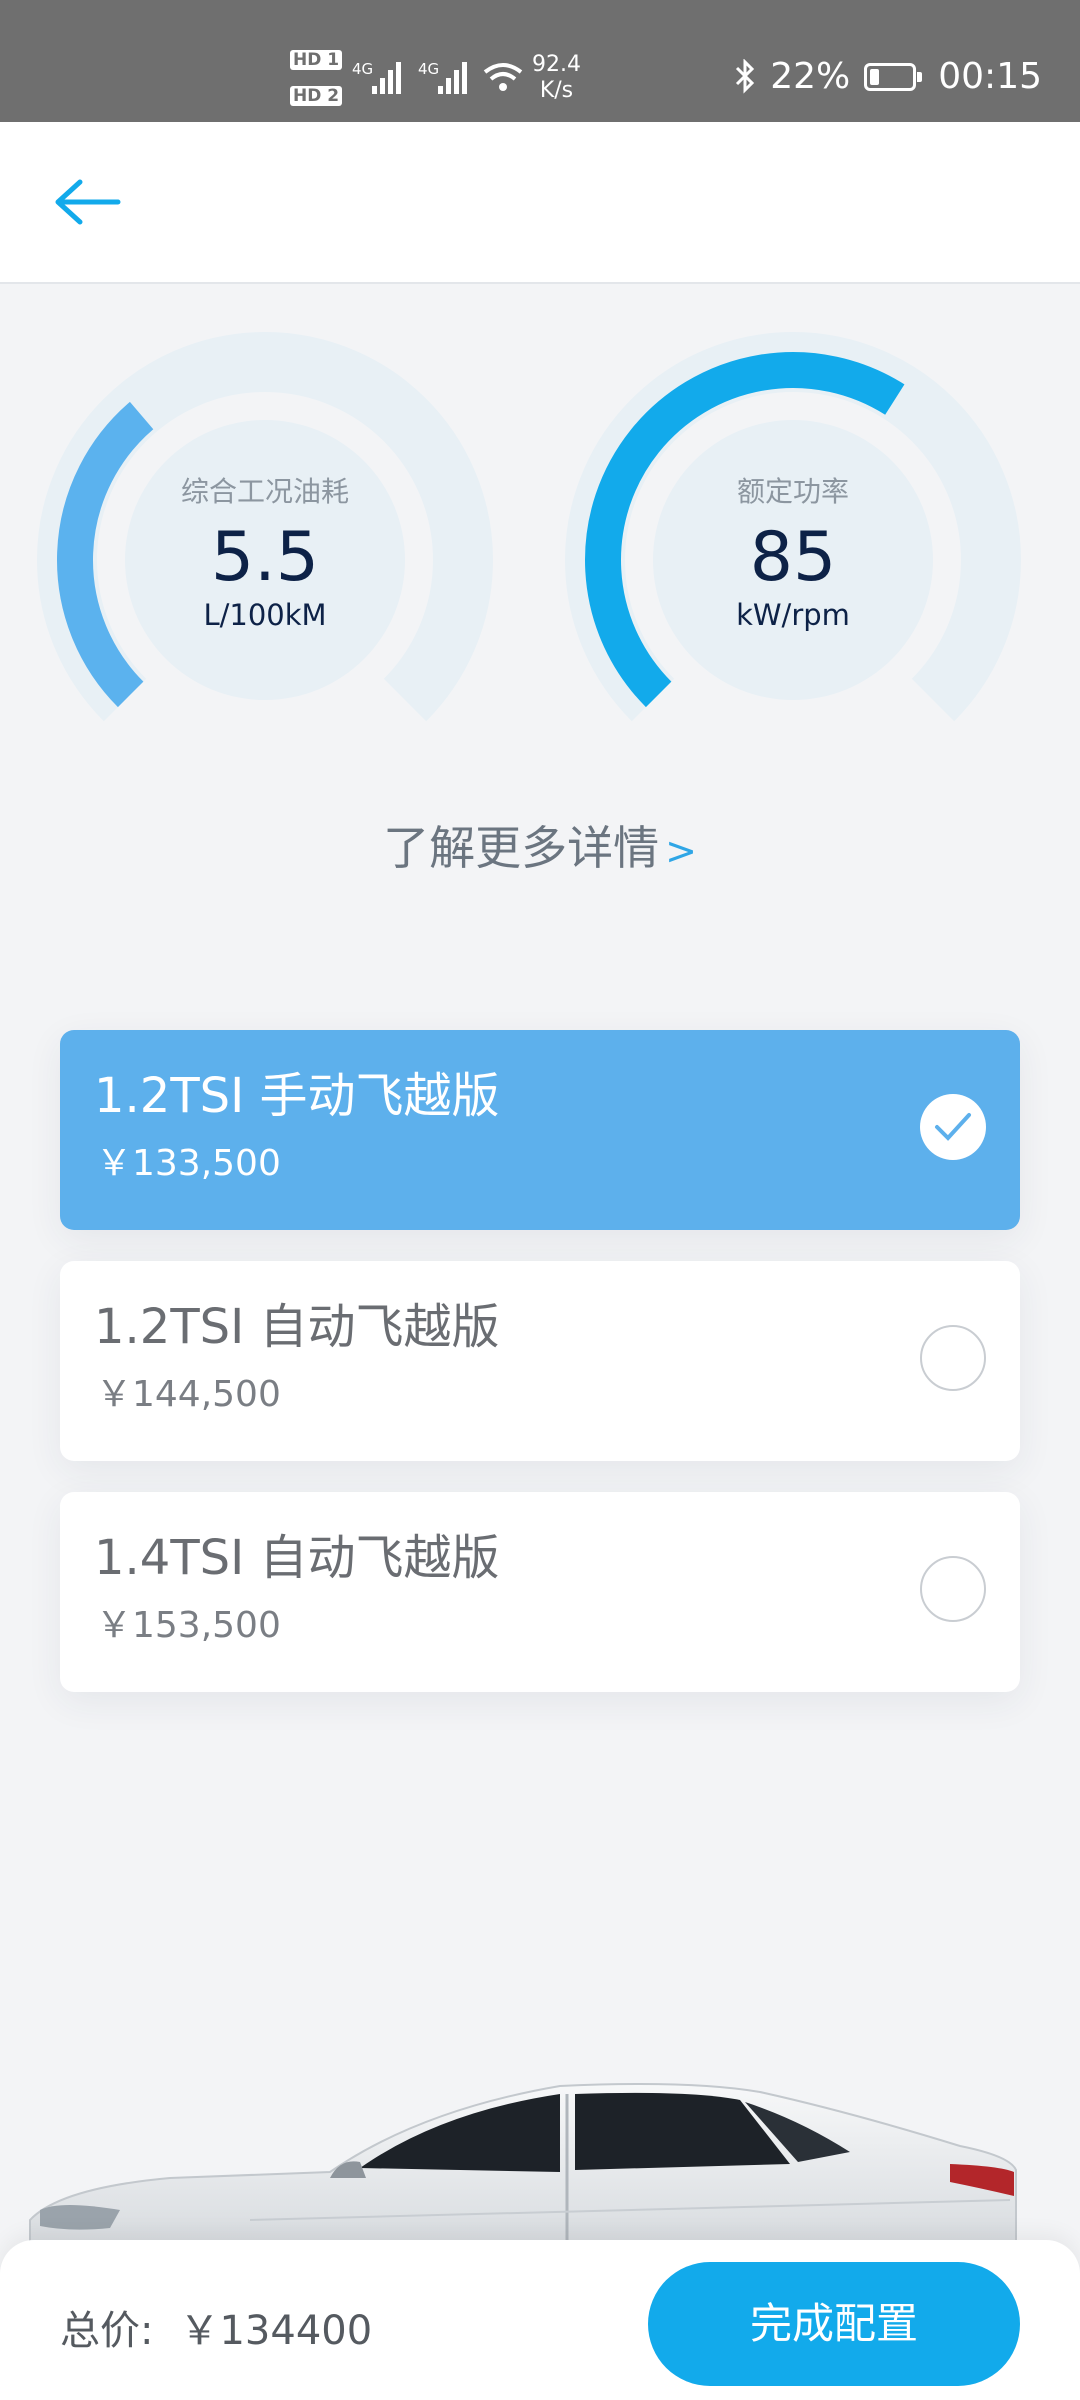 The width and height of the screenshot is (1080, 2400). What do you see at coordinates (297, 1096) in the screenshot?
I see `trim-name: 1.2TSI 手动飞越版` at bounding box center [297, 1096].